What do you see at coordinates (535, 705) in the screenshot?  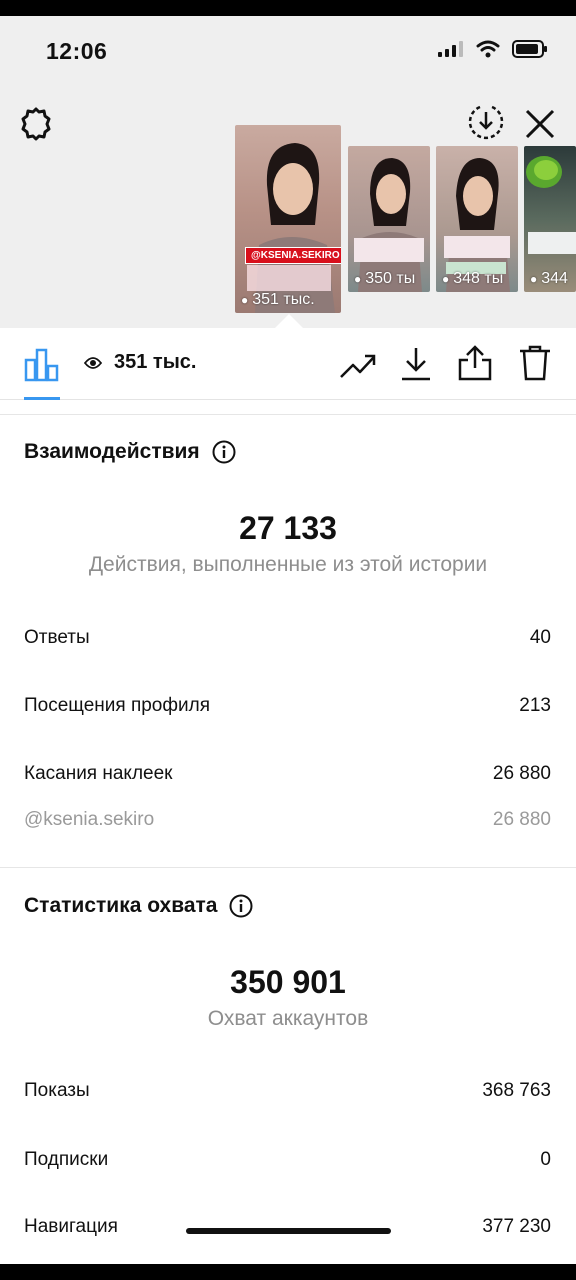 I see `stat-value: 213` at bounding box center [535, 705].